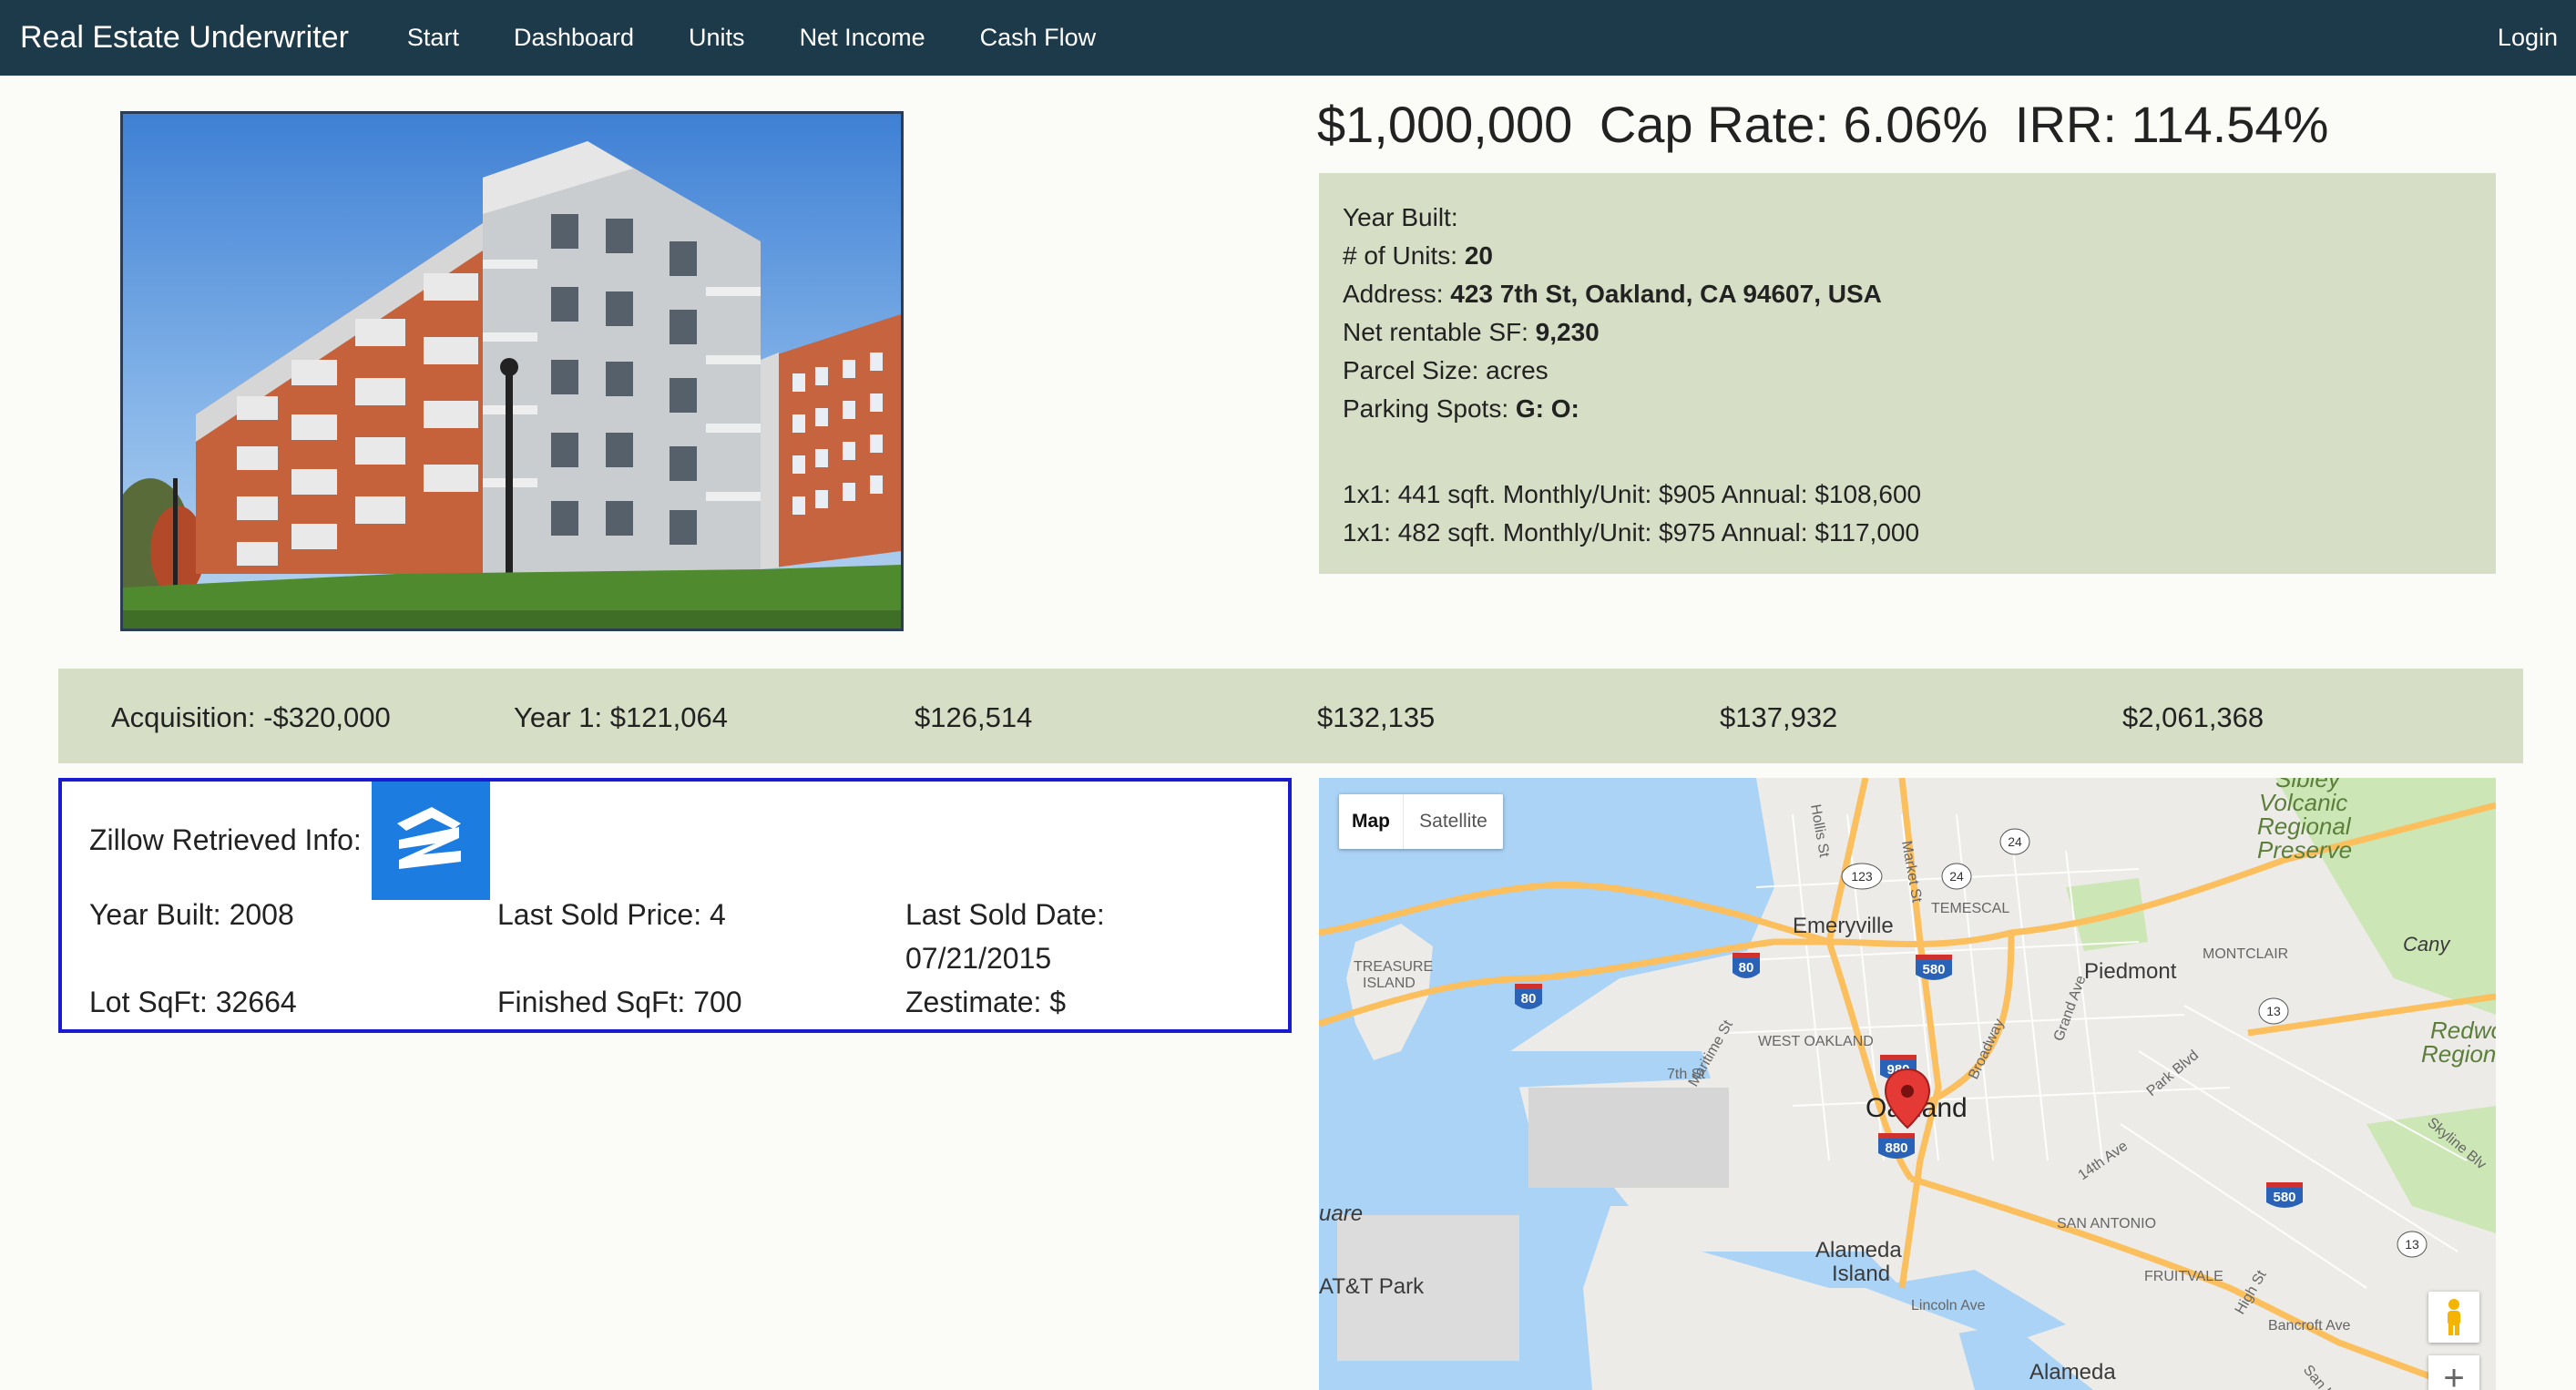 Image resolution: width=2576 pixels, height=1390 pixels. I want to click on cash-flow-year-2: $126,514, so click(974, 717).